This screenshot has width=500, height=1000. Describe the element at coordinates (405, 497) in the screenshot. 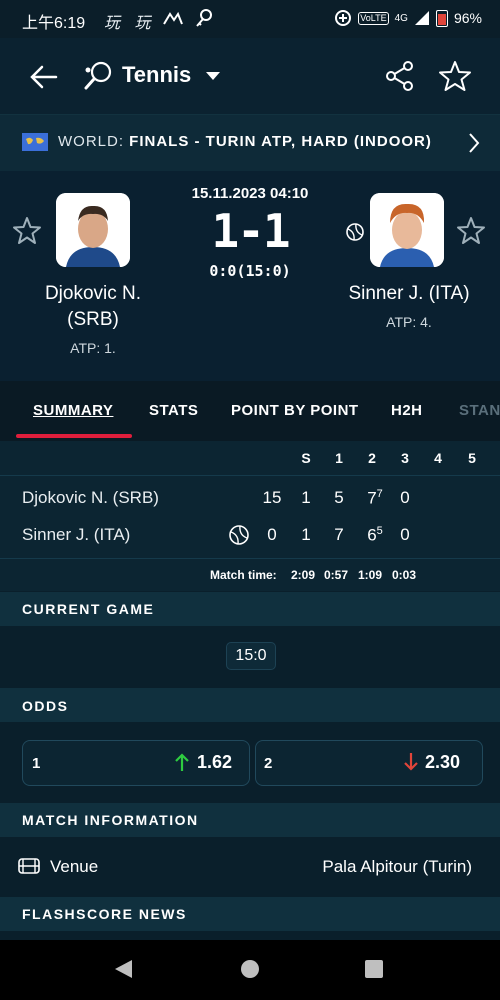

I see `row-home-set3: 0` at that location.